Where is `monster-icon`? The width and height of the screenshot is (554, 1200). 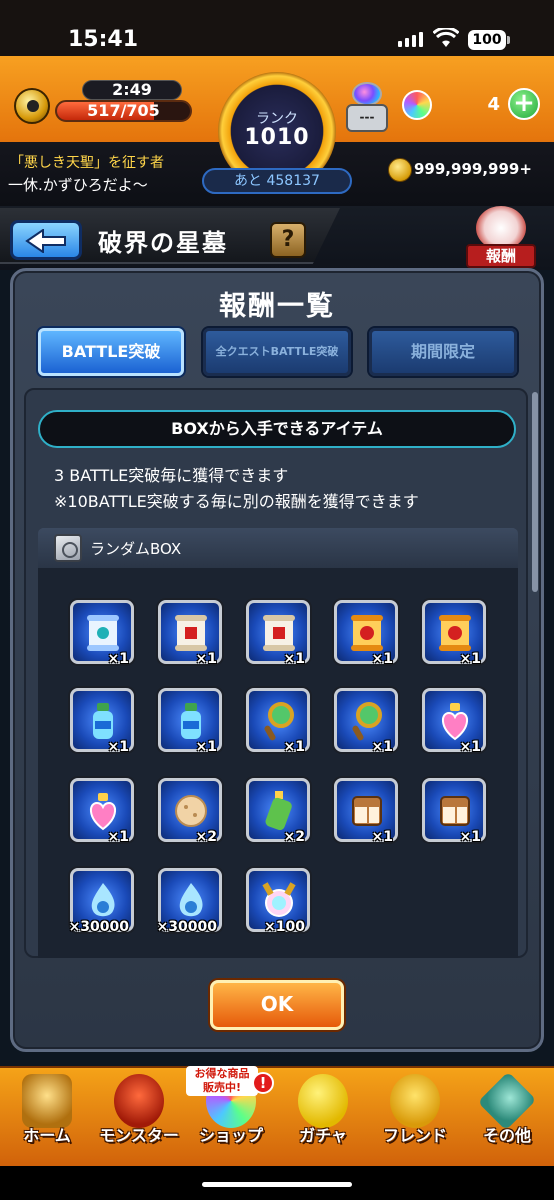 monster-icon is located at coordinates (139, 1101).